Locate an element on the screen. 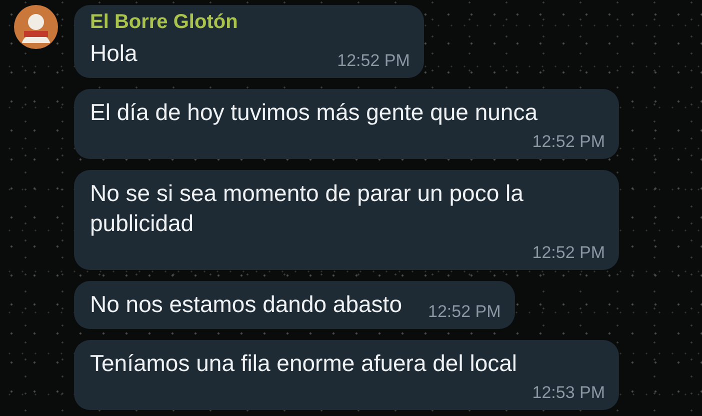 The height and width of the screenshot is (416, 702). message-text: El día de hoy tuvimos más gente que nunca is located at coordinates (314, 112).